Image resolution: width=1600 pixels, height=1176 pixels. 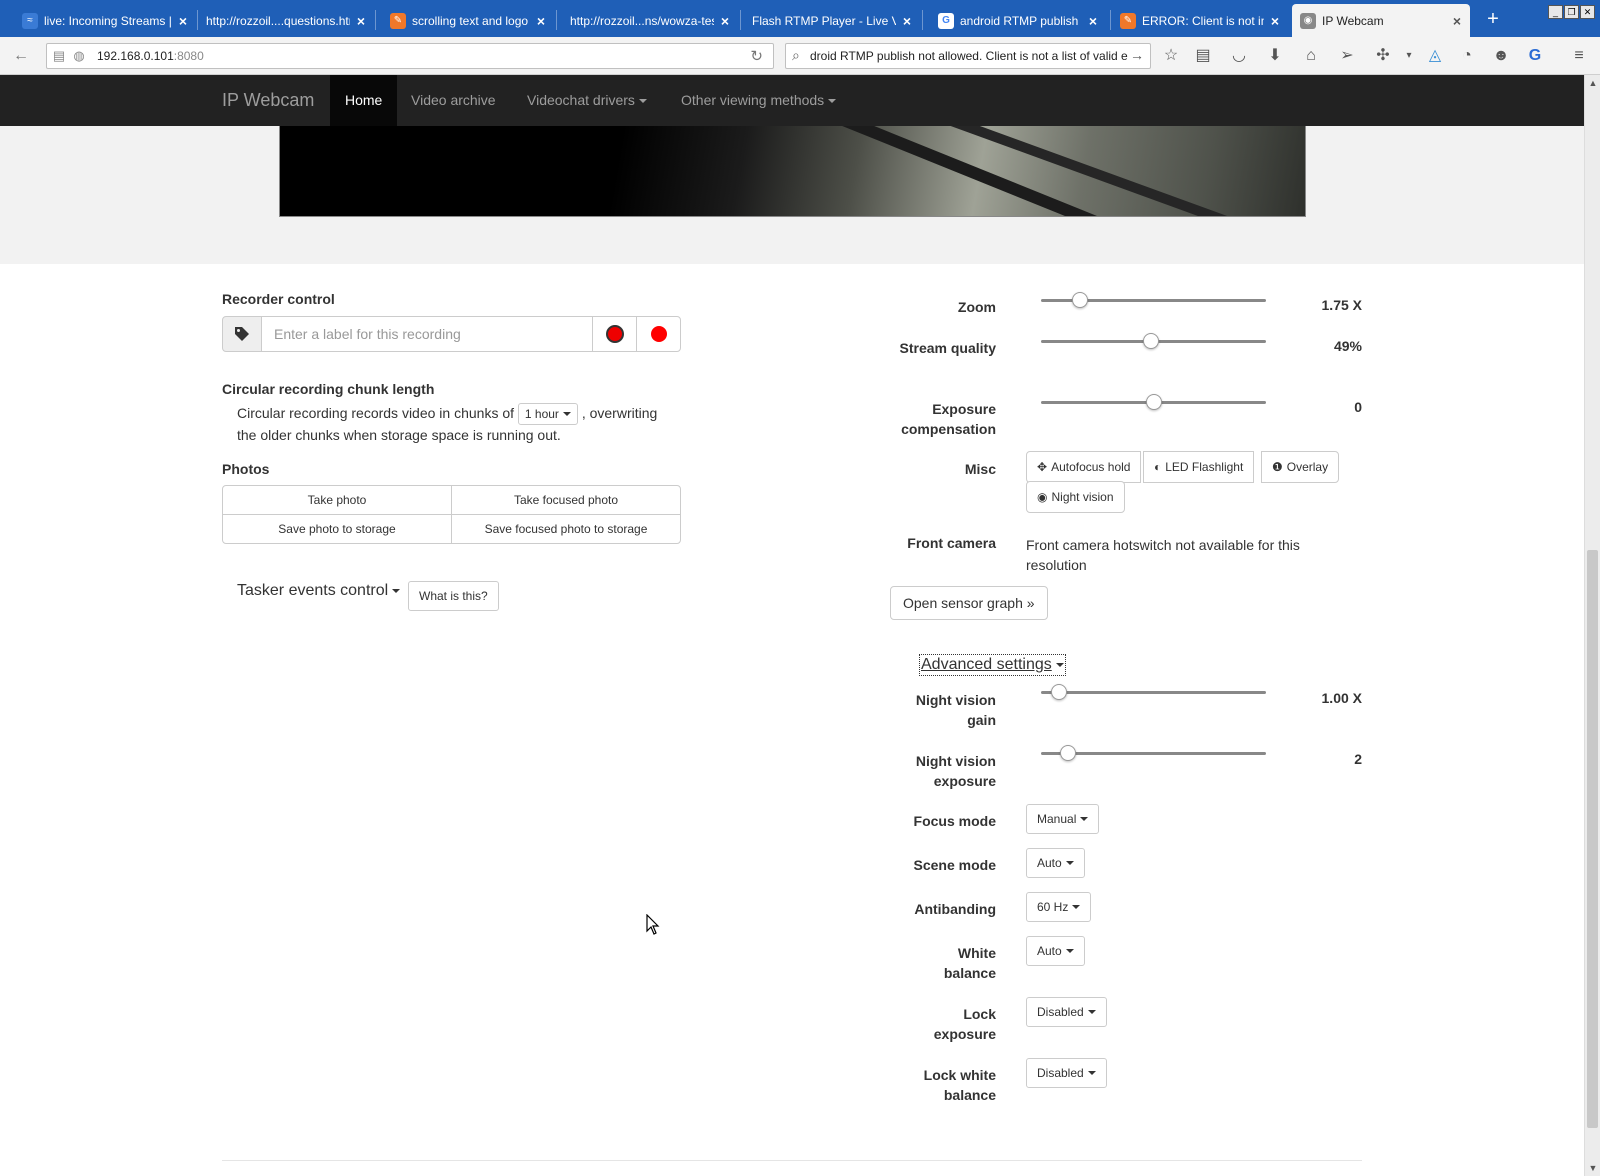 What do you see at coordinates (453, 100) in the screenshot?
I see `nav-video-archive: Video archive` at bounding box center [453, 100].